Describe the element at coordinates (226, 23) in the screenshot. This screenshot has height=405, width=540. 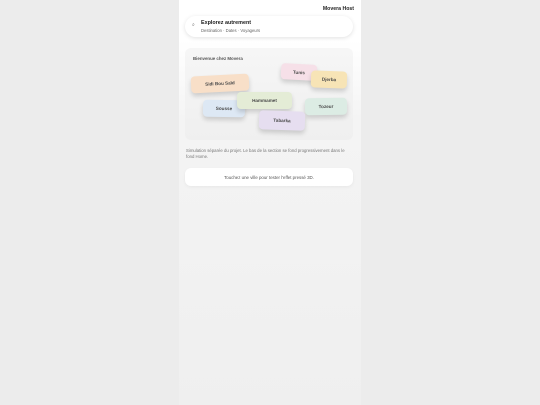
I see `search-title: Explorez autrement` at that location.